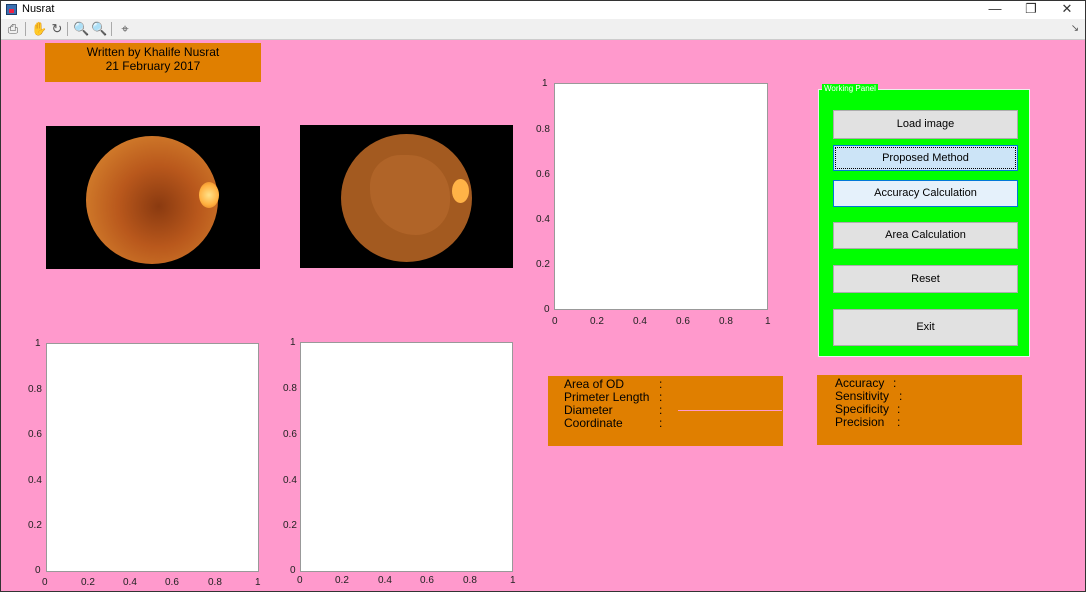 This screenshot has height=592, width=1086. I want to click on accuracy-label: Accuracy, so click(860, 383).